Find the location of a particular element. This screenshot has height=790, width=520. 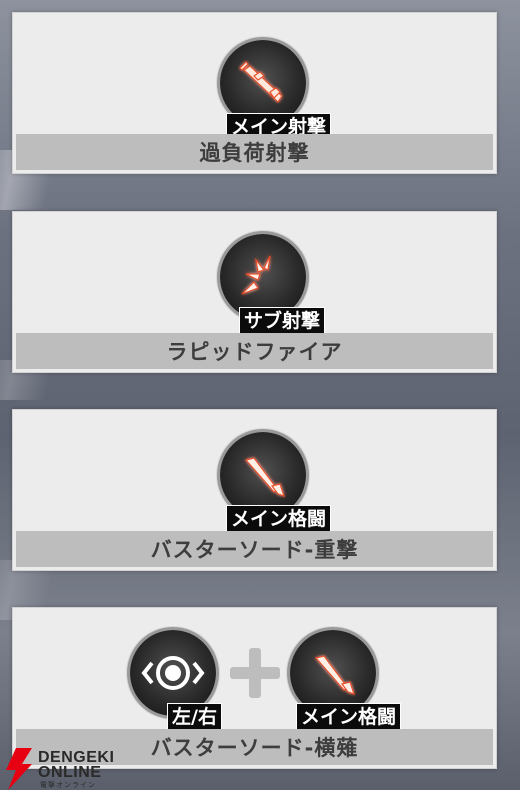

skill-icon-slot: サブ射撃 is located at coordinates (272, 284).